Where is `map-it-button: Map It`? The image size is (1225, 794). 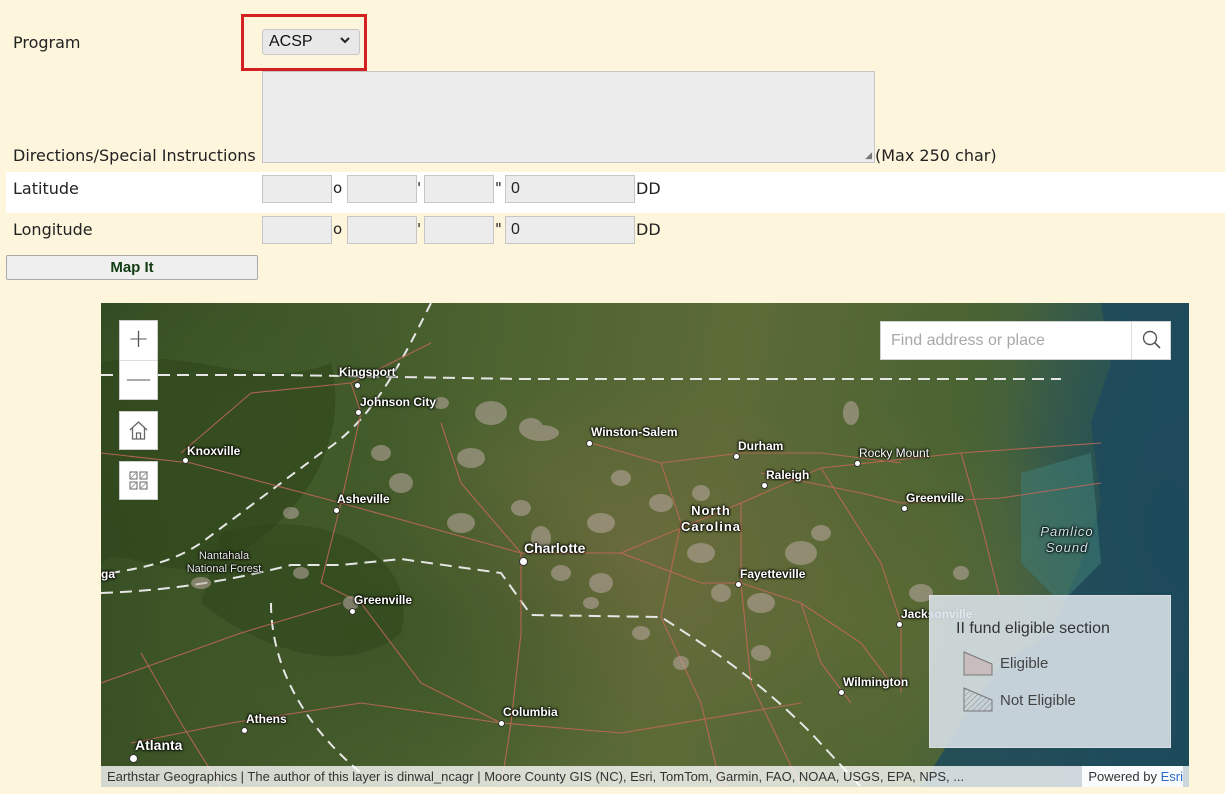 map-it-button: Map It is located at coordinates (132, 267).